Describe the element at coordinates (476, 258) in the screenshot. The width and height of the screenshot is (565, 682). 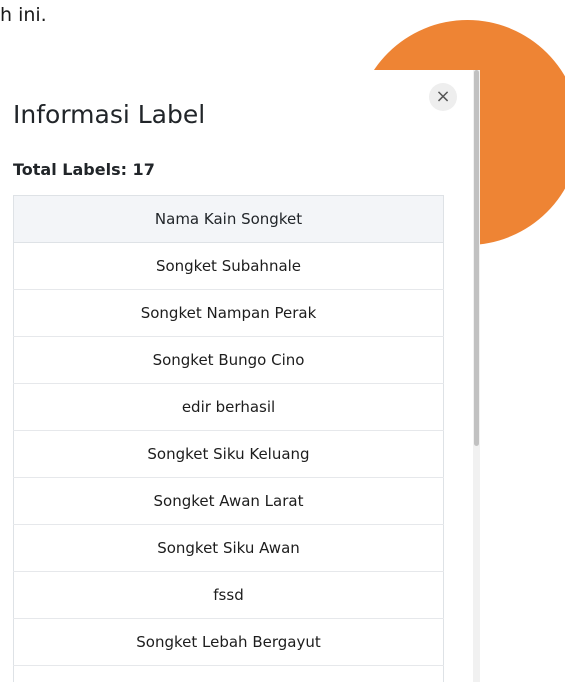
I see `scrollbar-thumb` at that location.